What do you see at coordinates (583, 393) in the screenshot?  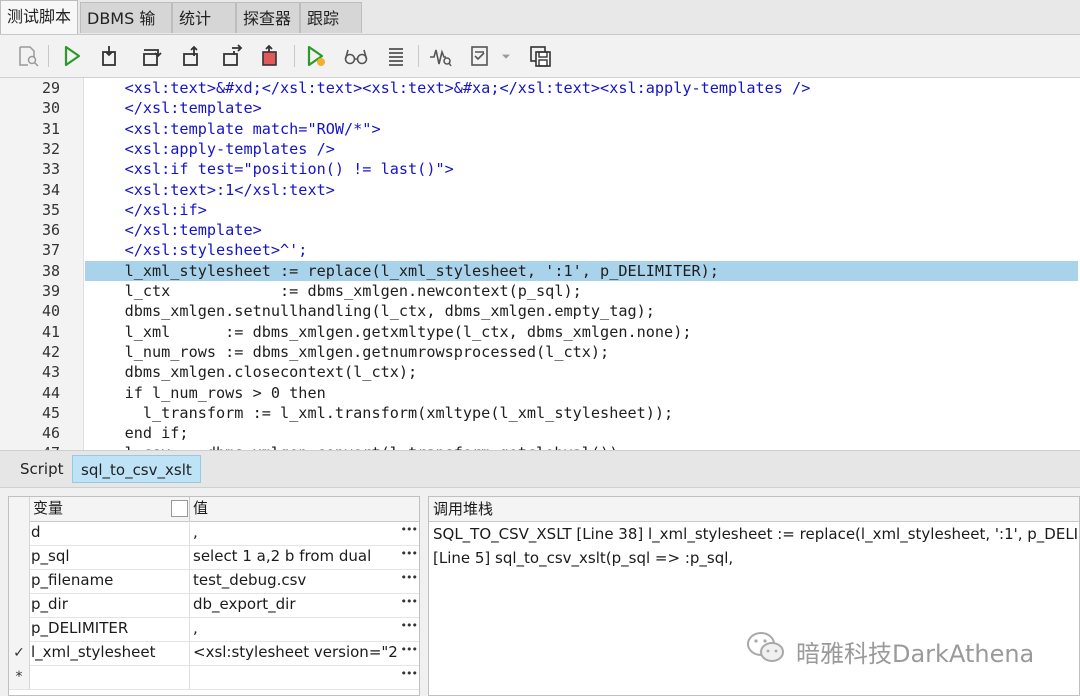 I see `code-line: if l_num_rows > 0 then` at bounding box center [583, 393].